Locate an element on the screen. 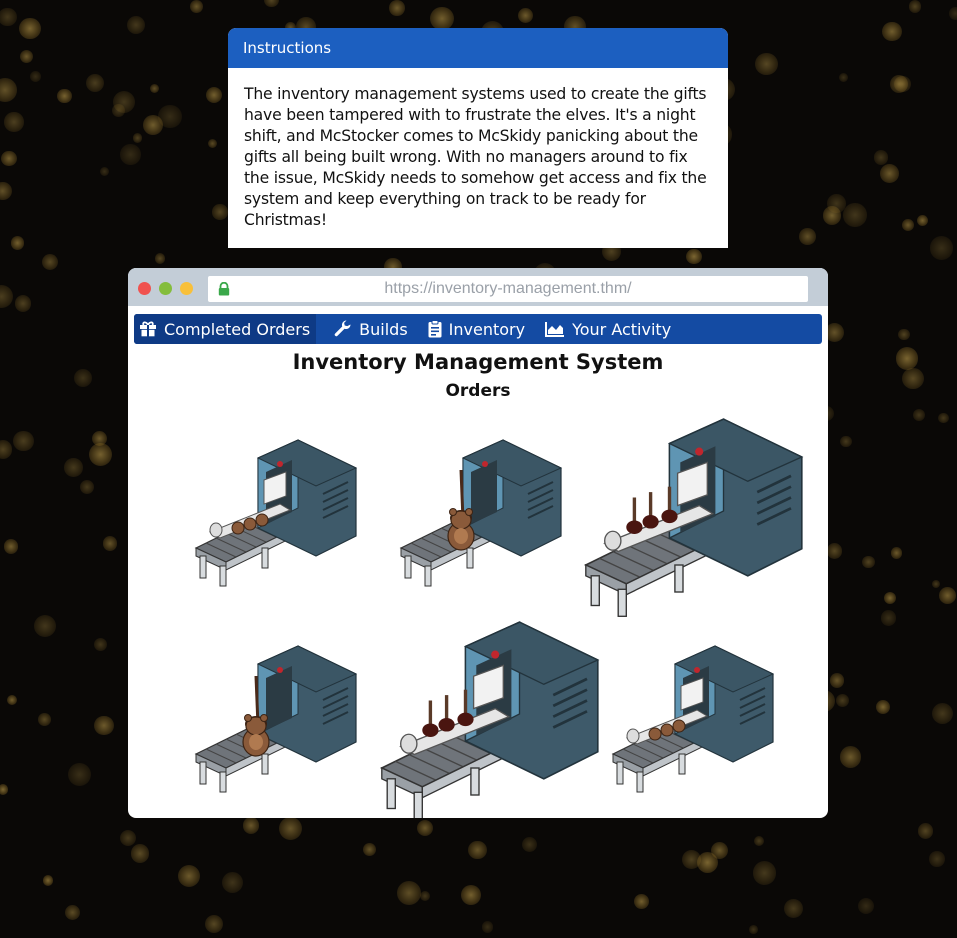 The width and height of the screenshot is (957, 938). url-text: https://inventory-management.thm/ is located at coordinates (508, 288).